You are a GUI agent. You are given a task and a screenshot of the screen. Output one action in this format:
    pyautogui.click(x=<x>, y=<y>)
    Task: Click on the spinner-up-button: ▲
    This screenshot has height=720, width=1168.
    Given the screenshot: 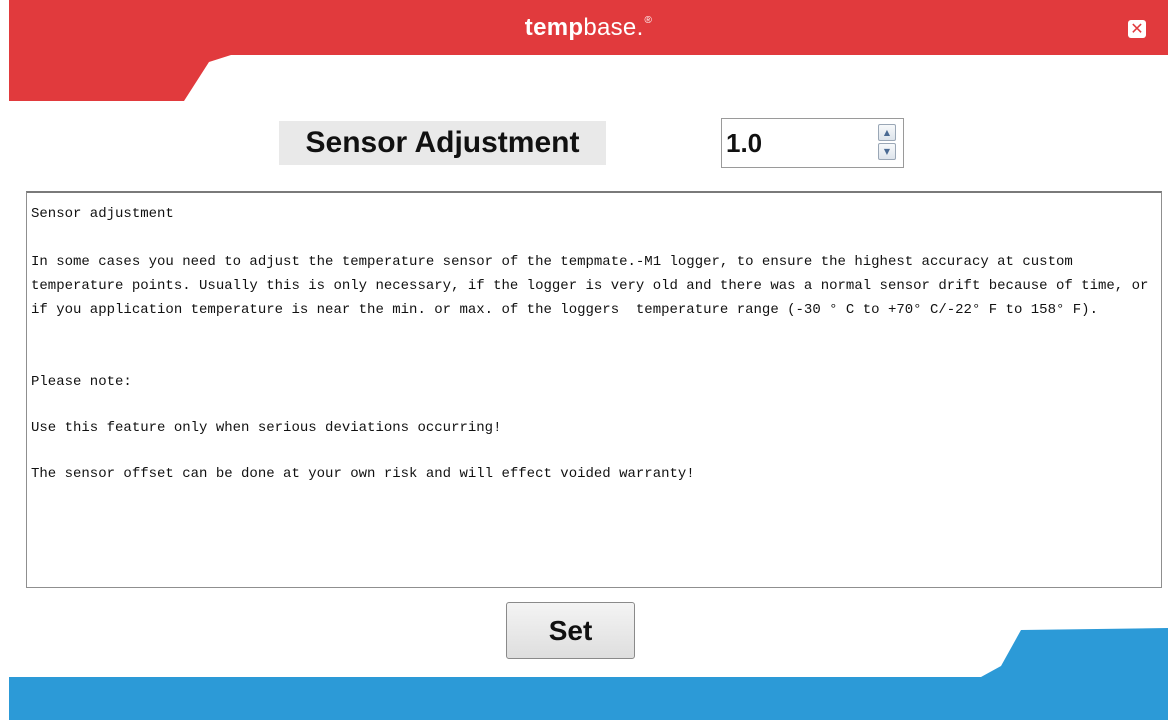 What is the action you would take?
    pyautogui.click(x=887, y=132)
    